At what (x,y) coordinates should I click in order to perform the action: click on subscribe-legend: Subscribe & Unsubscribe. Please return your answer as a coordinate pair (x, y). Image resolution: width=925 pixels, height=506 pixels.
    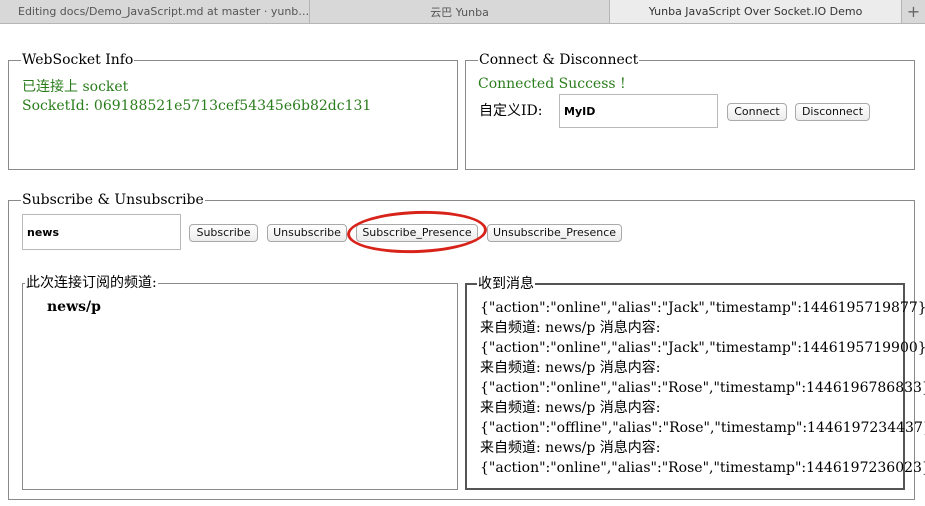
    Looking at the image, I should click on (113, 200).